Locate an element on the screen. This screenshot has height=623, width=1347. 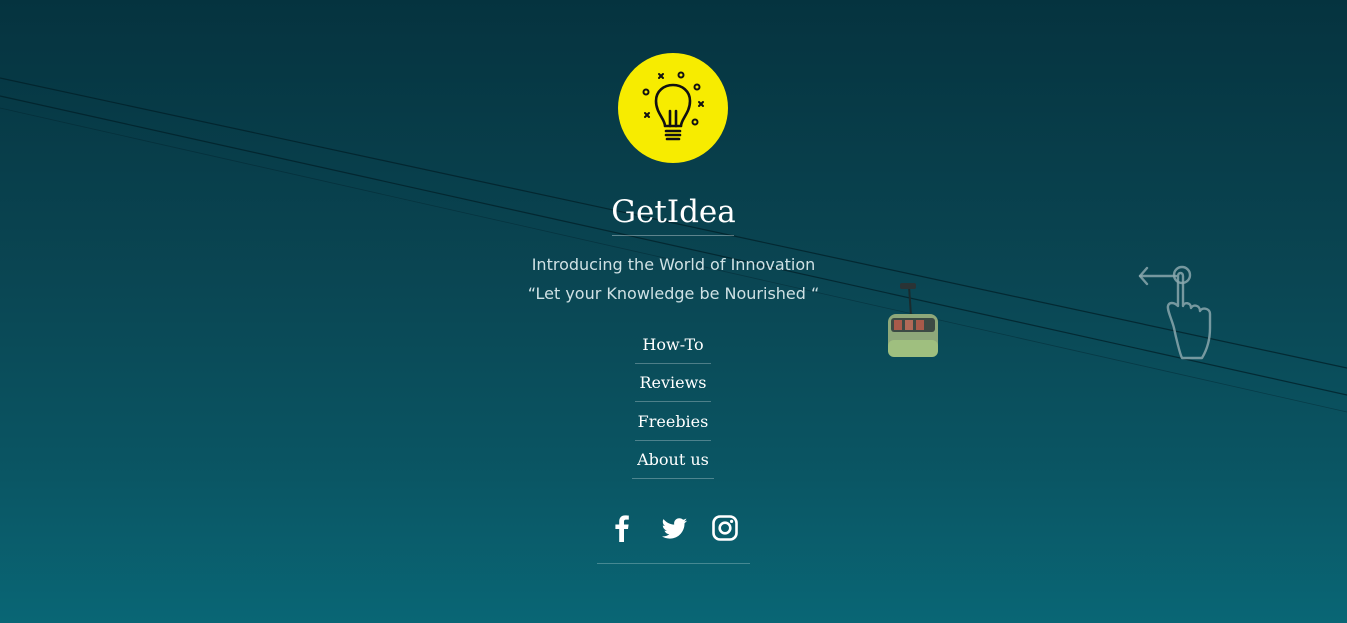
instagram-icon is located at coordinates (725, 528).